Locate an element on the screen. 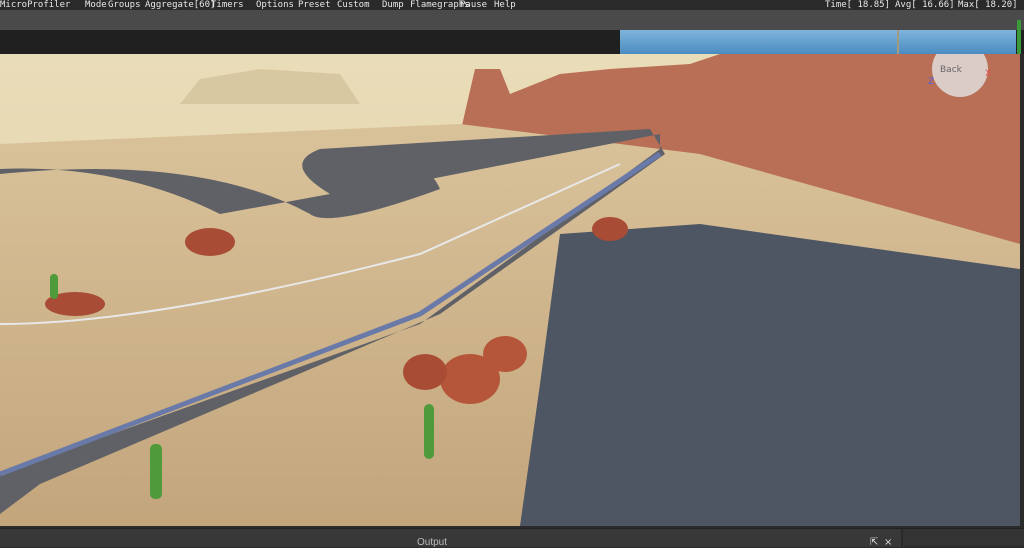  graph-spike is located at coordinates (898, 42).